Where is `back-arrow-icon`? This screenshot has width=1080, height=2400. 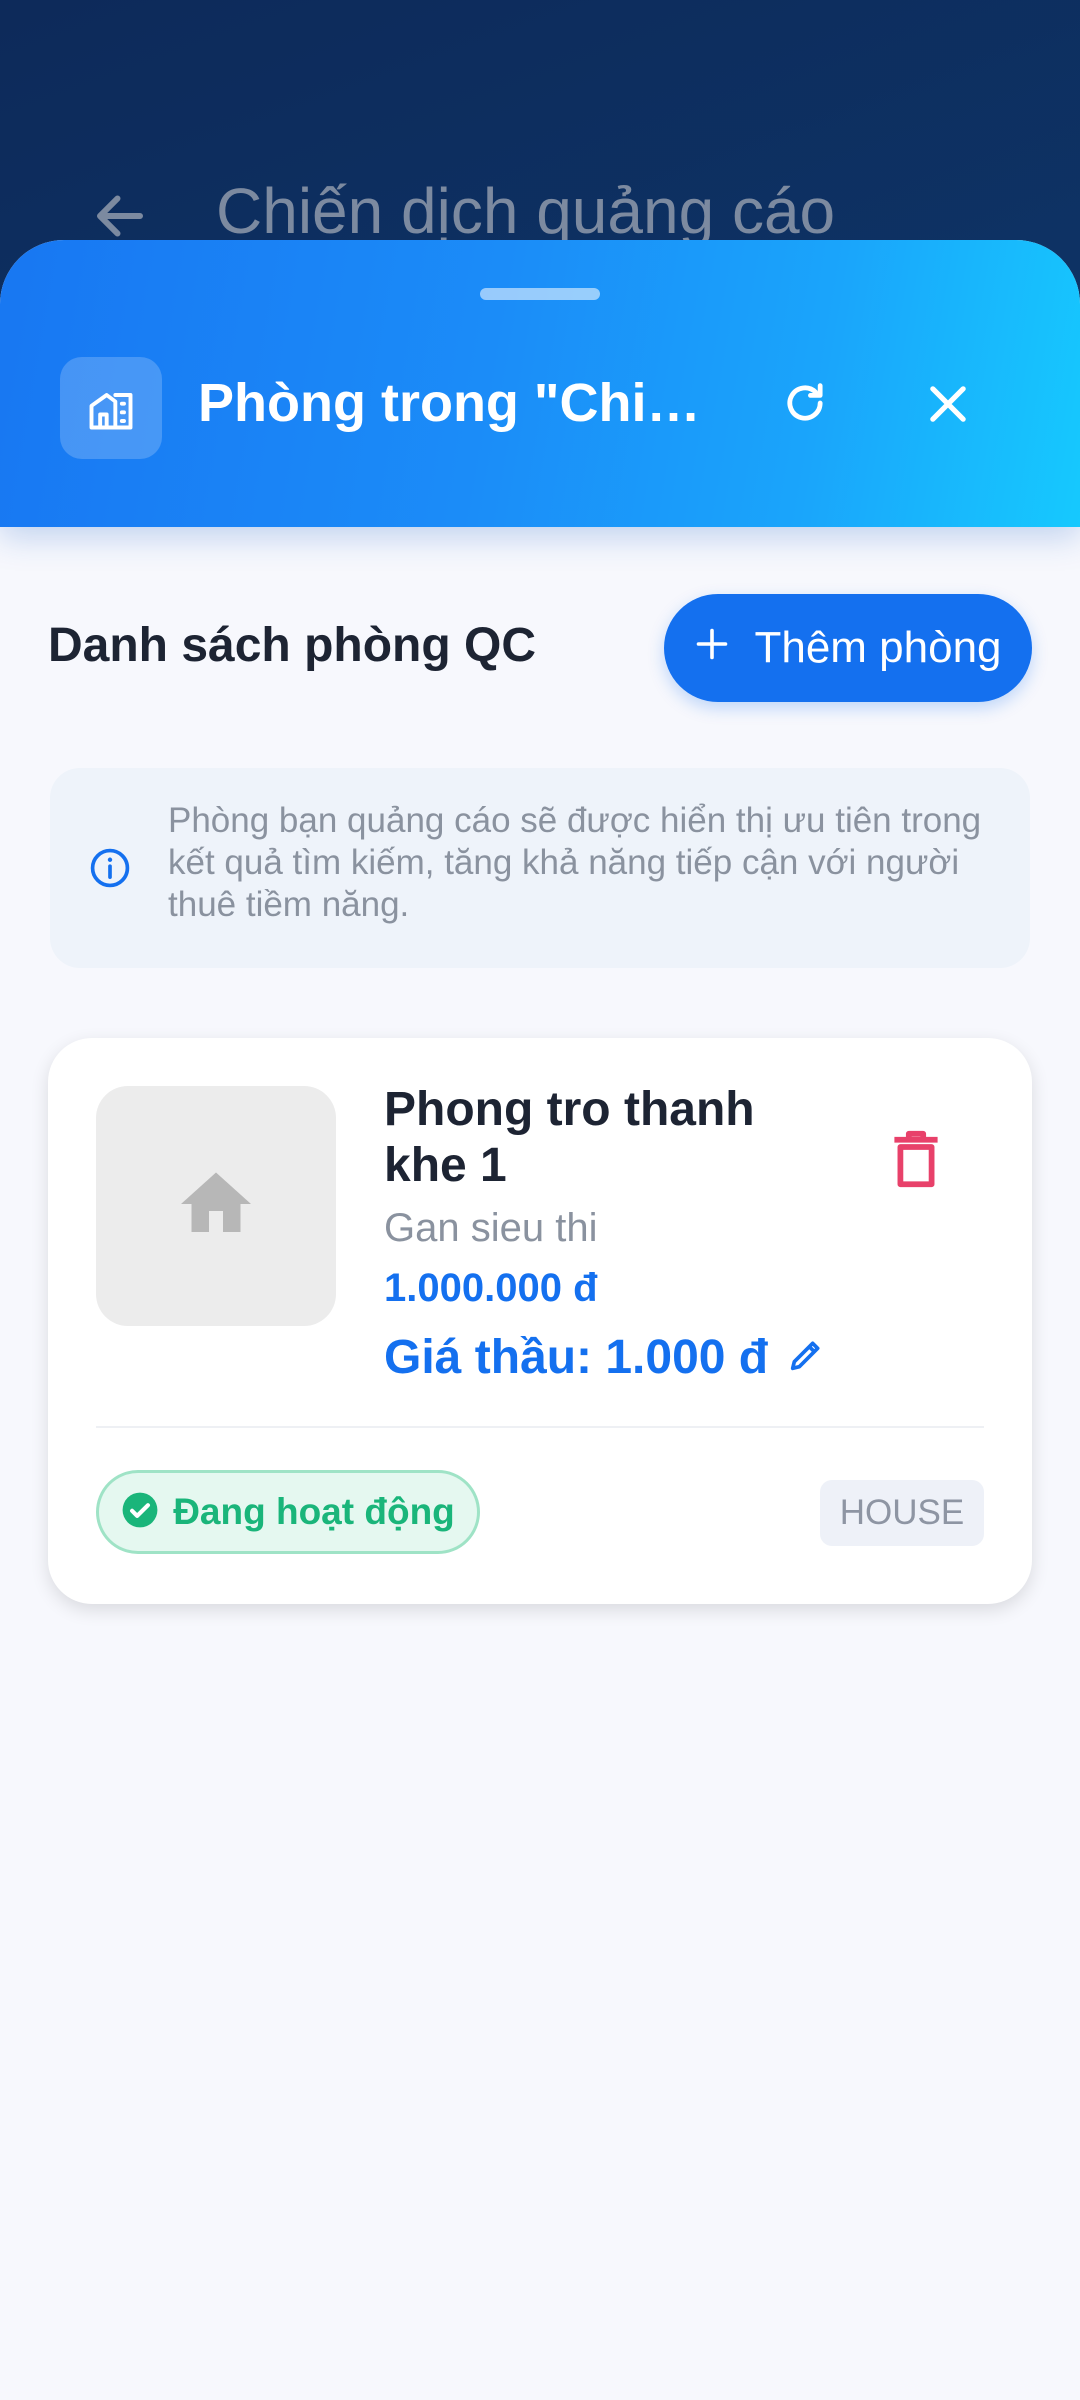 back-arrow-icon is located at coordinates (120, 216).